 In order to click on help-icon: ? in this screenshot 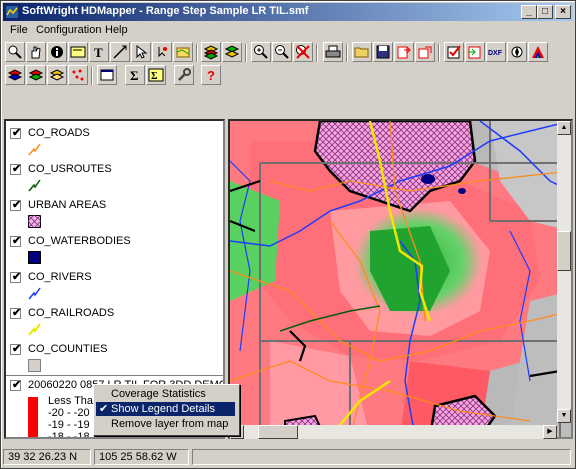, I will do `click(211, 75)`.